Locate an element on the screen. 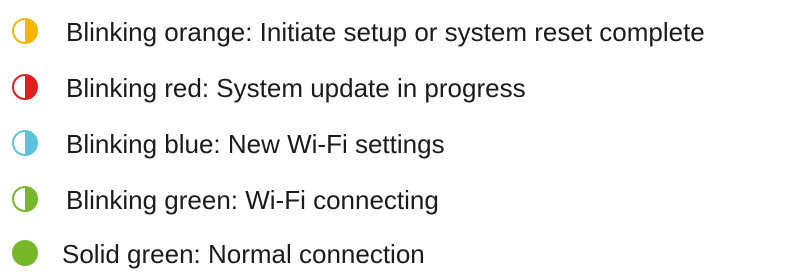 This screenshot has width=790, height=274. filled-circle-icon is located at coordinates (25, 253).